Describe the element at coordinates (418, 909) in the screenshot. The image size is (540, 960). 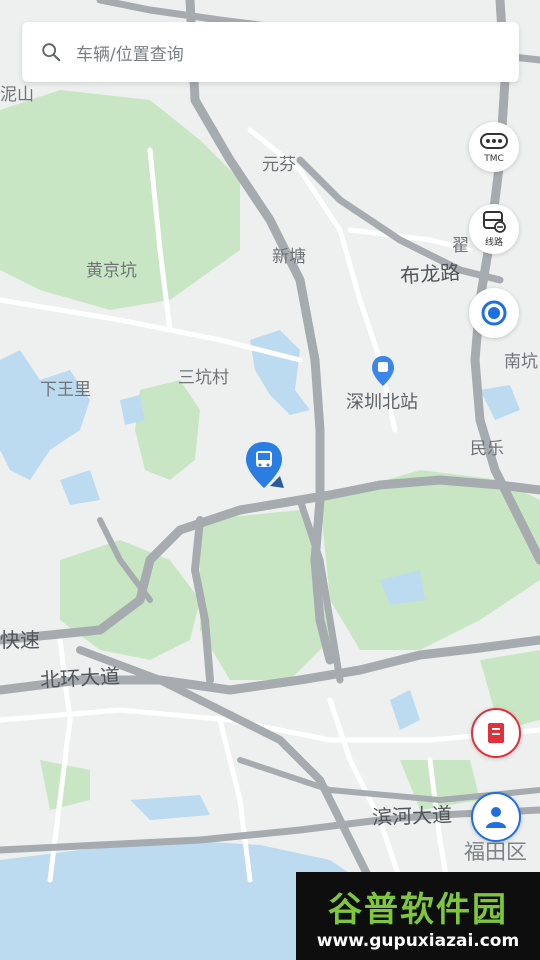
I see `watermark-title: 谷普软件园` at that location.